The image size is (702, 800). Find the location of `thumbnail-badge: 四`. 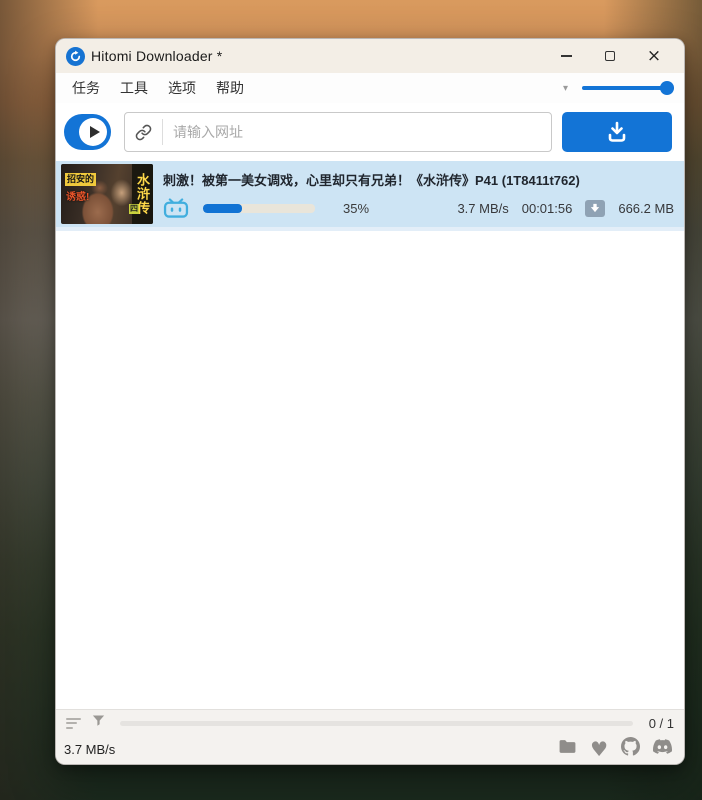

thumbnail-badge: 四 is located at coordinates (134, 208).